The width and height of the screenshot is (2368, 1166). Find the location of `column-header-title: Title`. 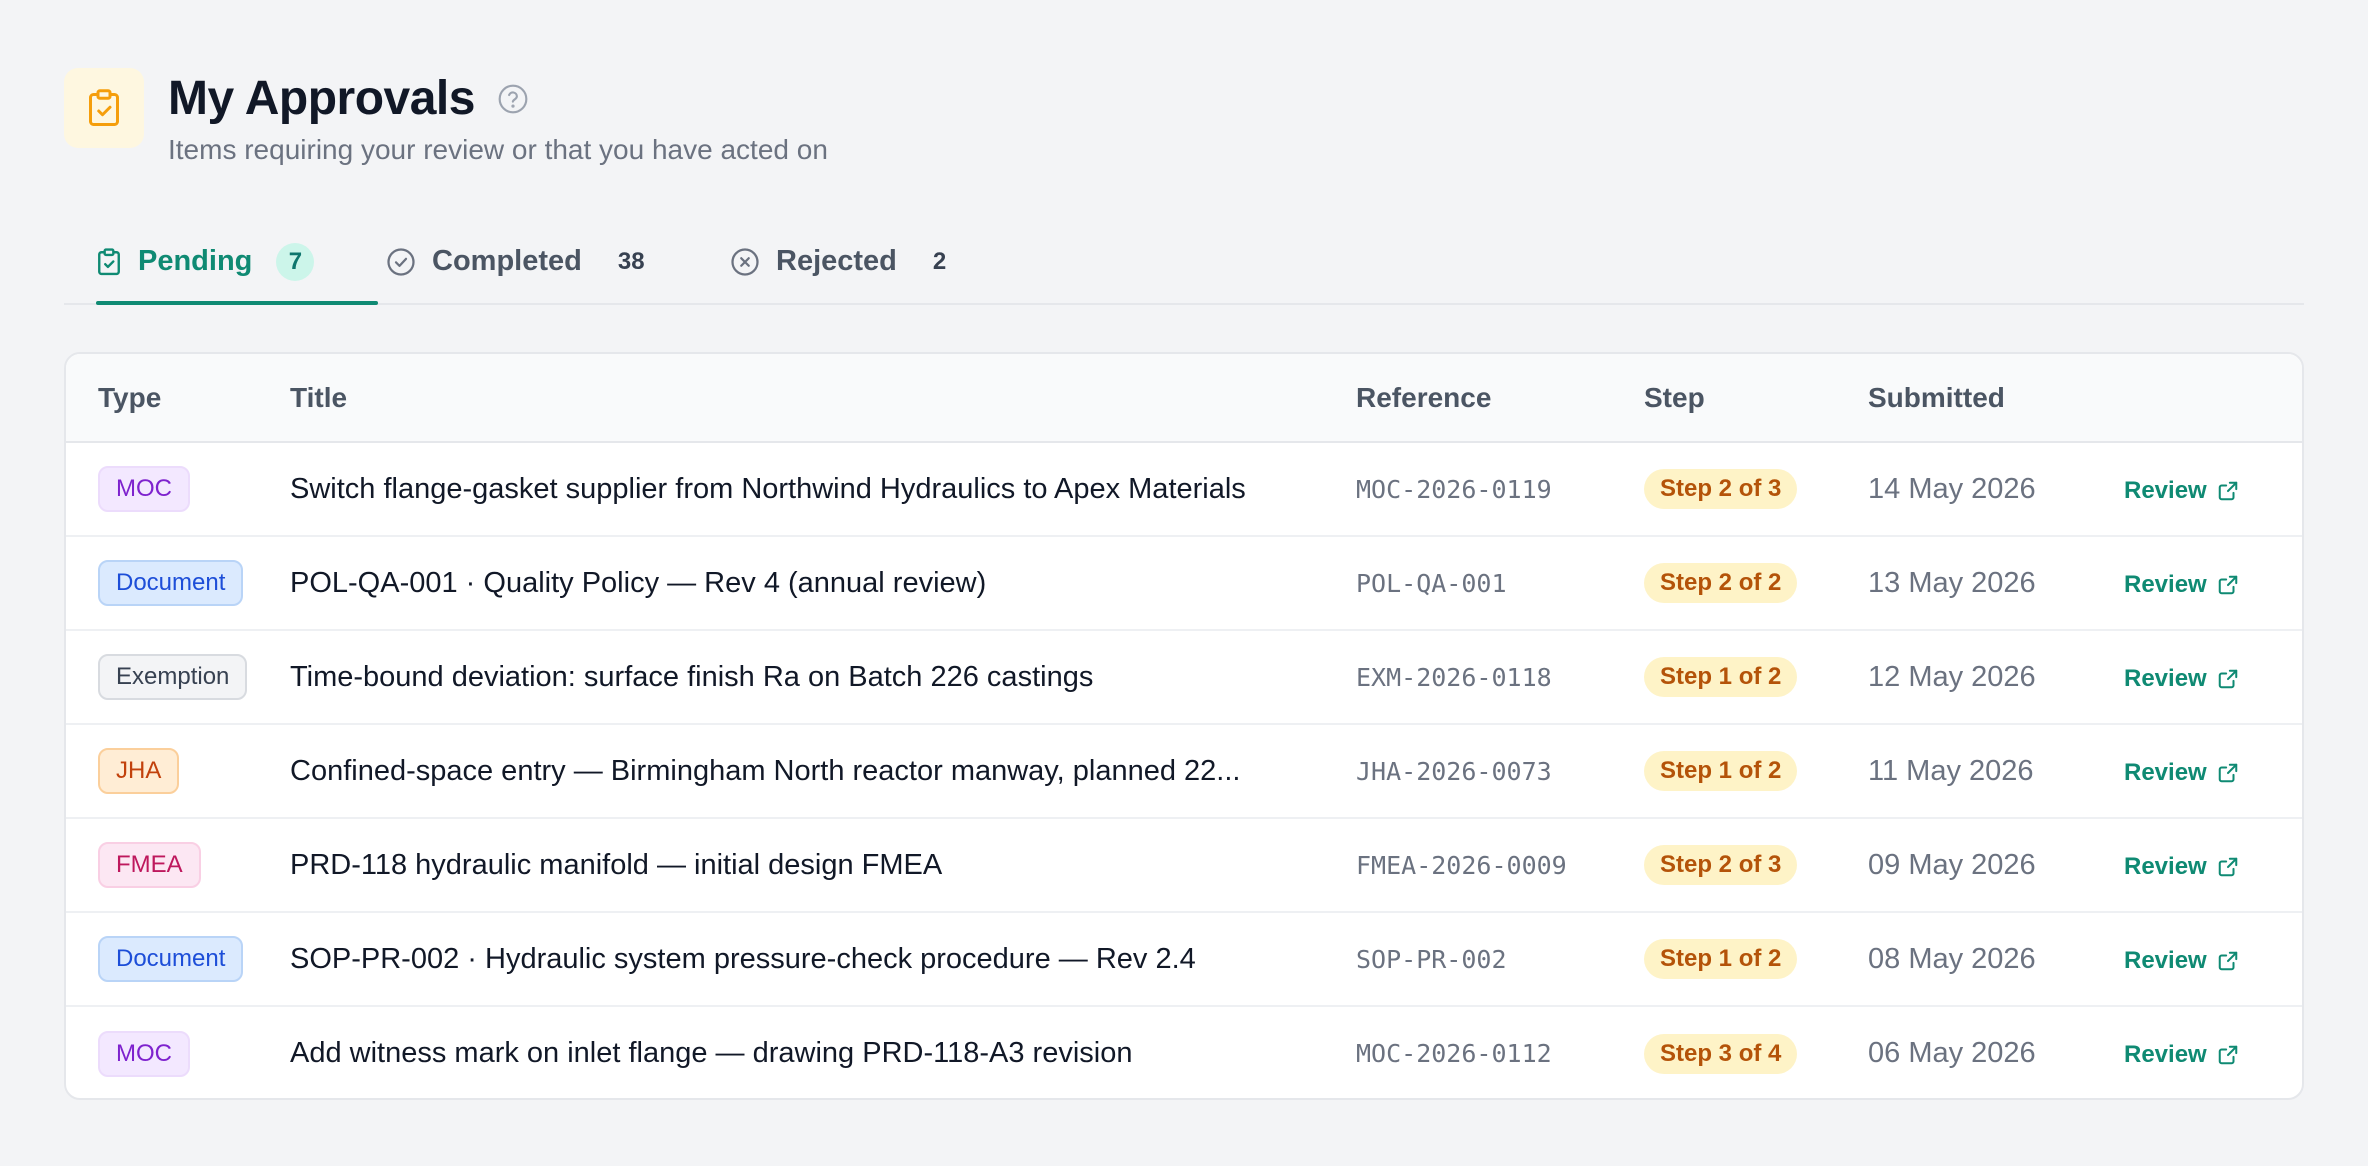

column-header-title: Title is located at coordinates (319, 397).